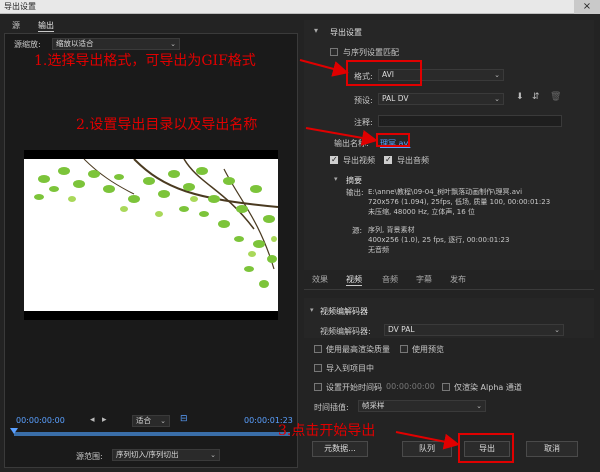  I want to click on annotation-step3: 3.点击开始导出, so click(327, 431).